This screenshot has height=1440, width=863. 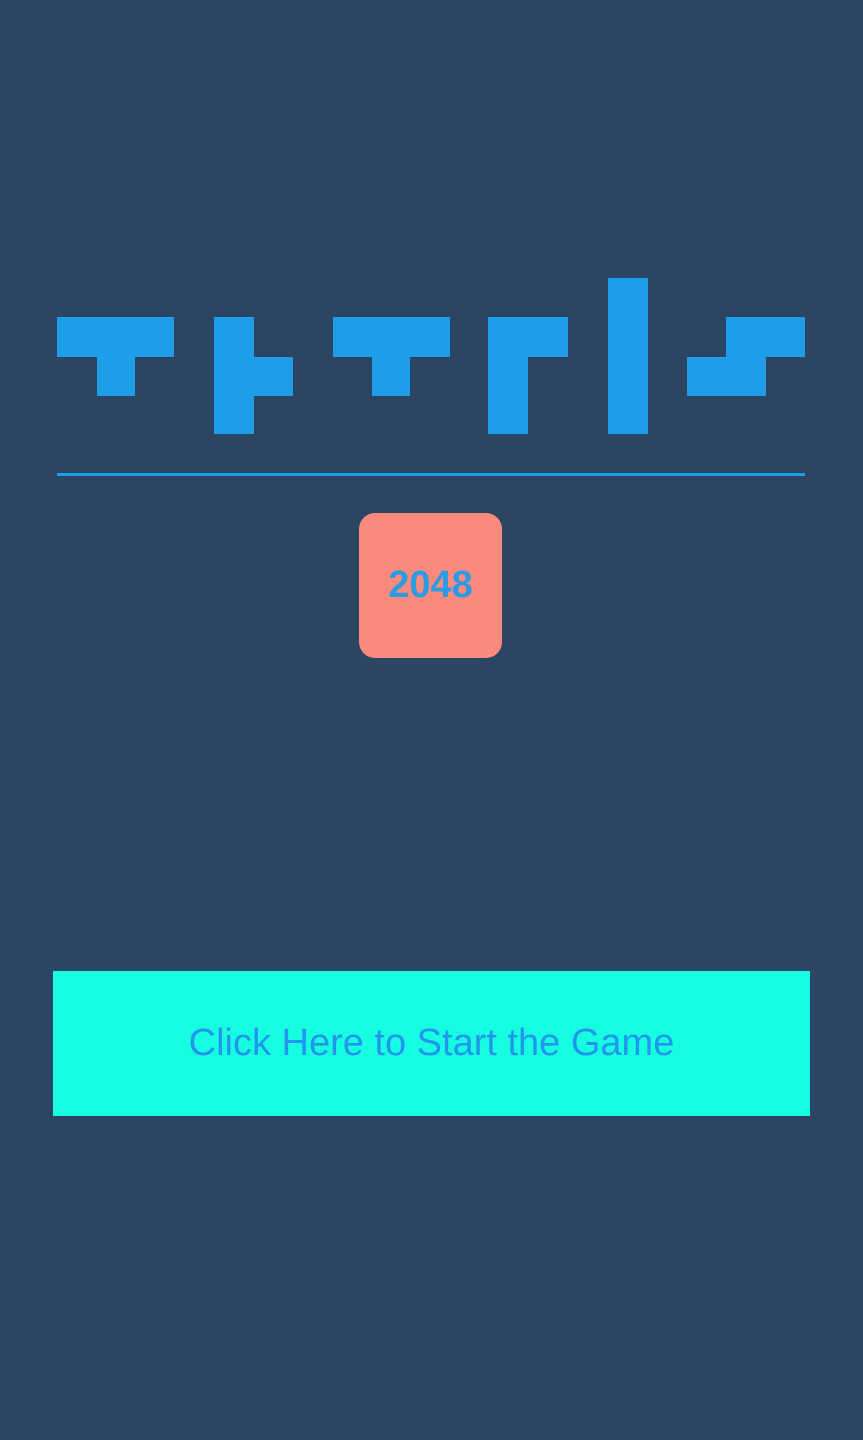 I want to click on logo-block-t2, so click(x=391, y=337).